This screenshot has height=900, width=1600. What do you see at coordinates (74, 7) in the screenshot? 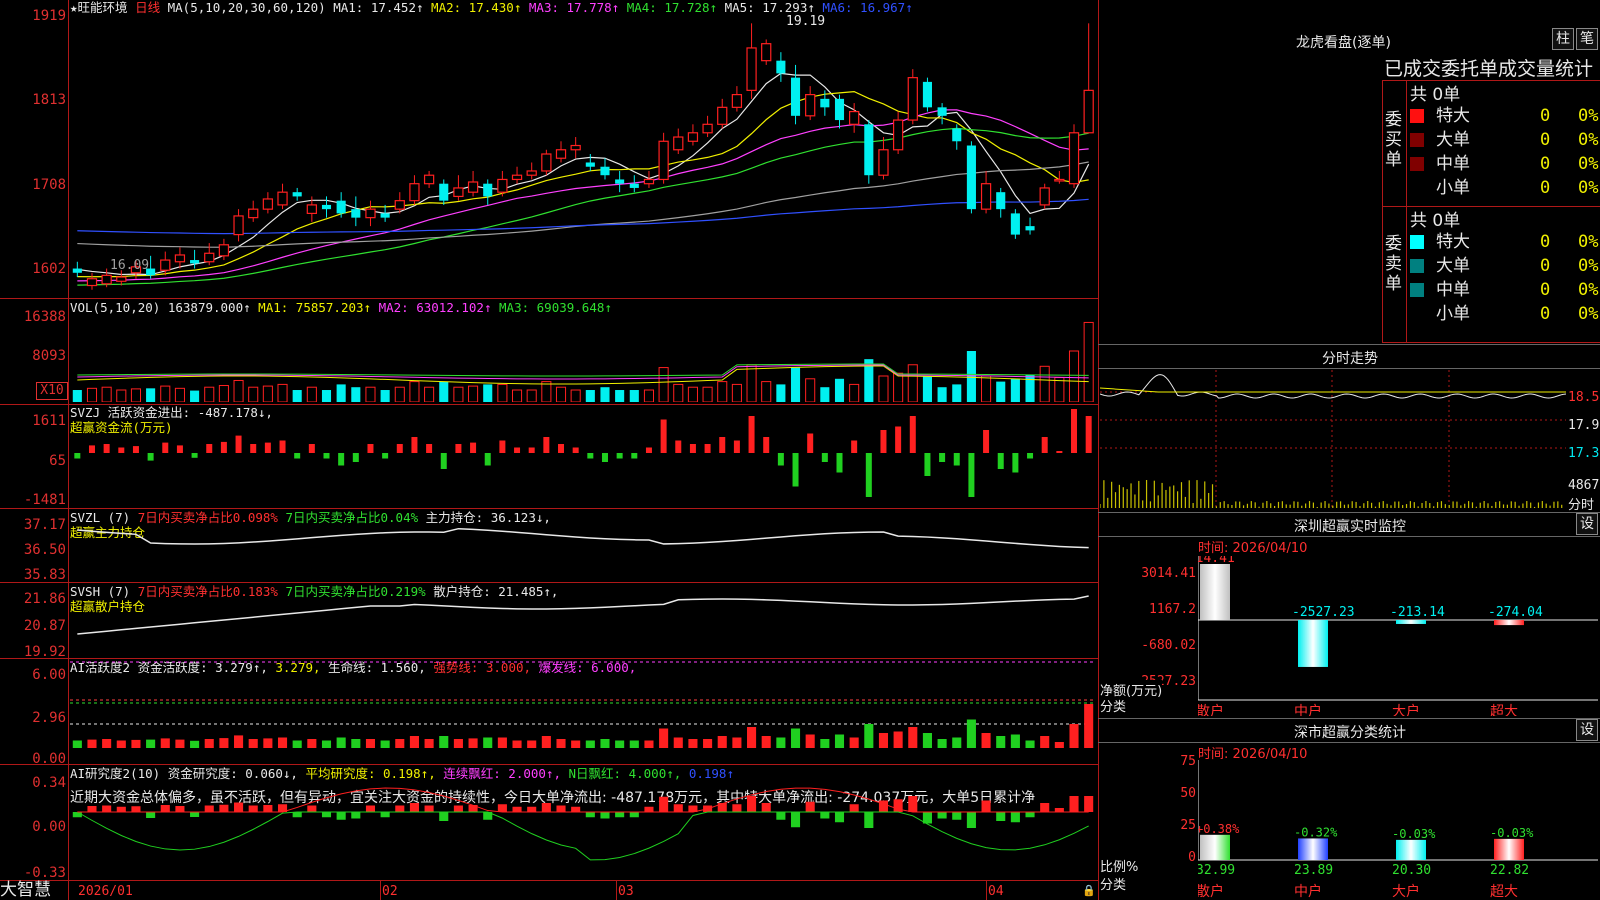
I see `star-icon: ★` at bounding box center [74, 7].